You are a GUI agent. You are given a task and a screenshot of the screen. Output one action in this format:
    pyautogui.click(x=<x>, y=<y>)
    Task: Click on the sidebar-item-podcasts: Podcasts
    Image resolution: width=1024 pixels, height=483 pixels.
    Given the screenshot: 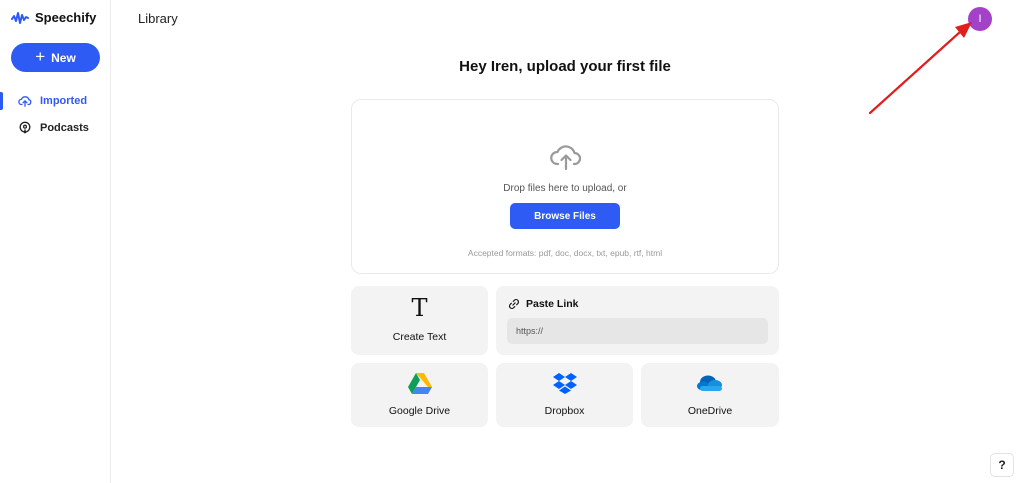 What is the action you would take?
    pyautogui.click(x=55, y=128)
    